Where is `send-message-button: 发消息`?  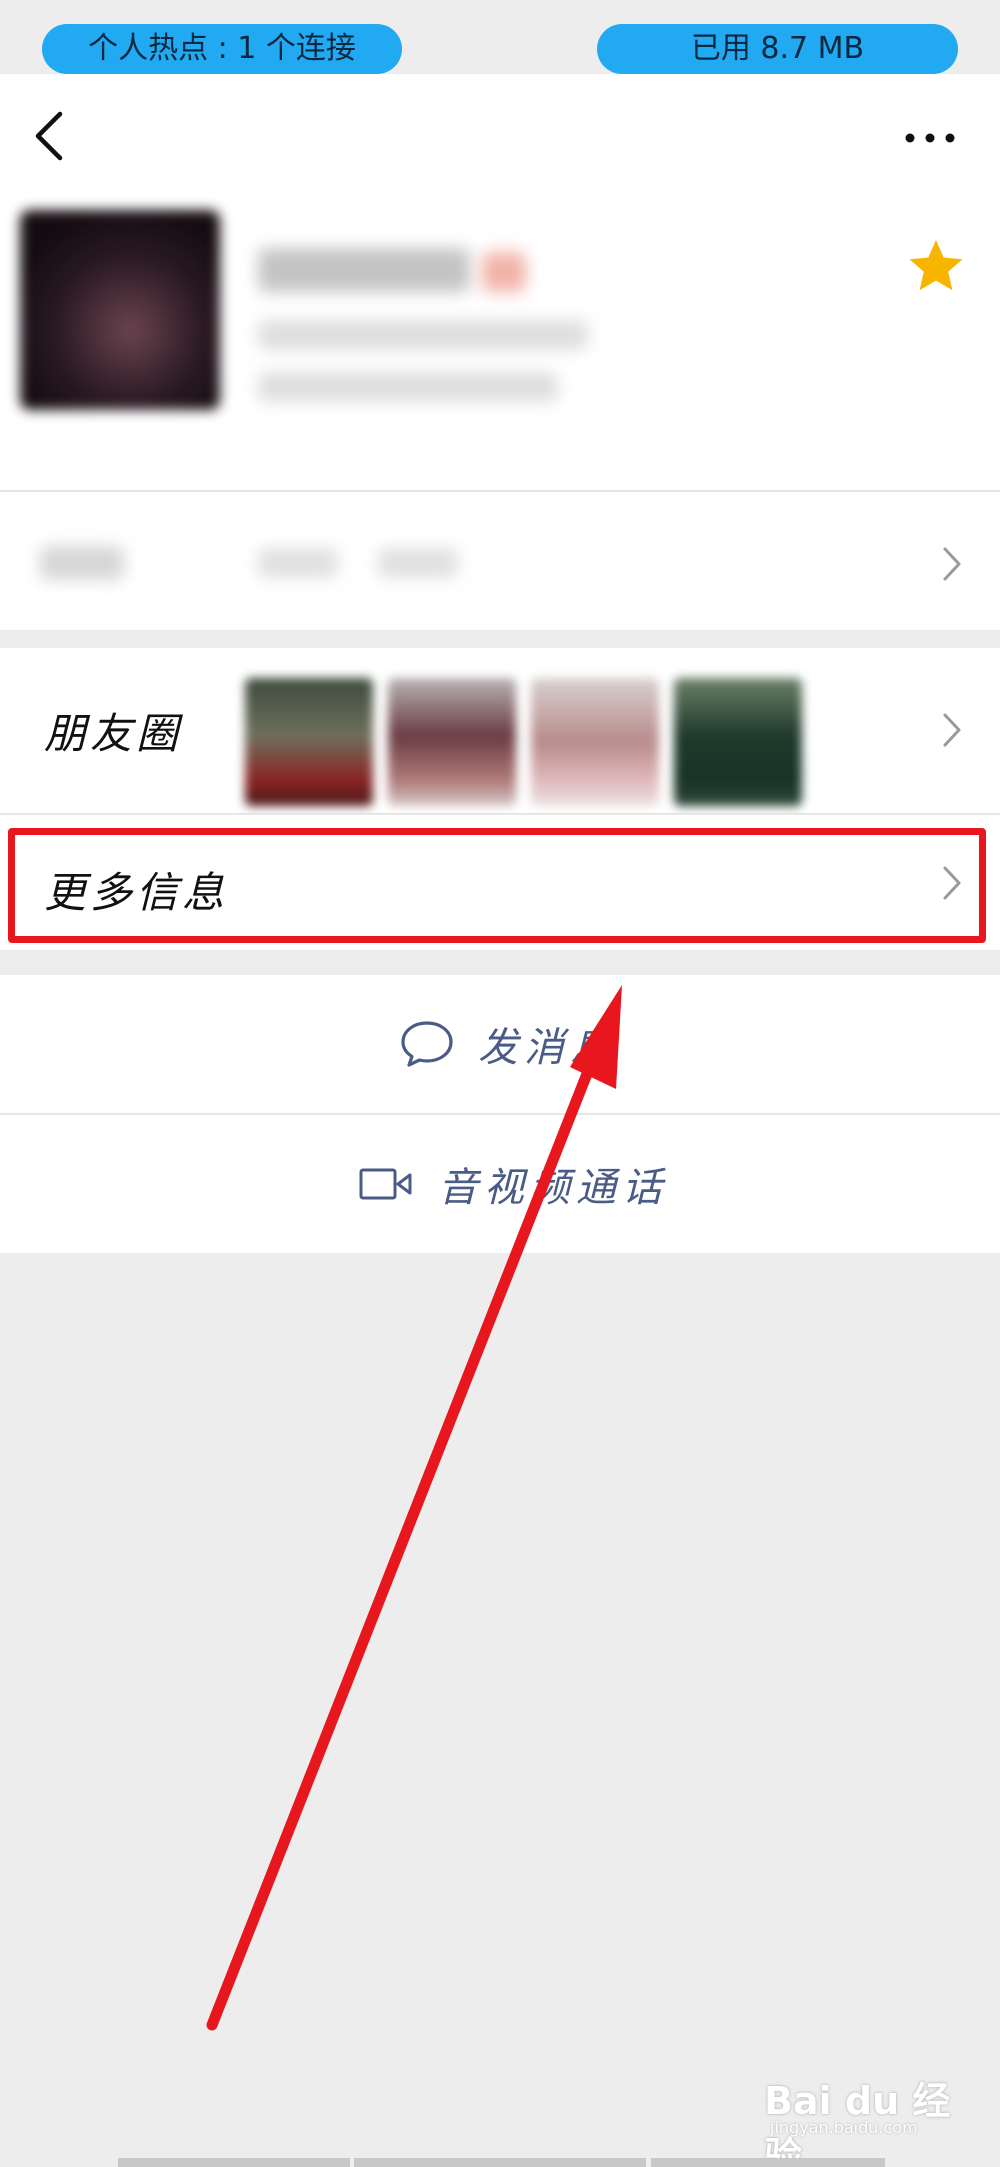
send-message-button: 发消息 is located at coordinates (500, 1044).